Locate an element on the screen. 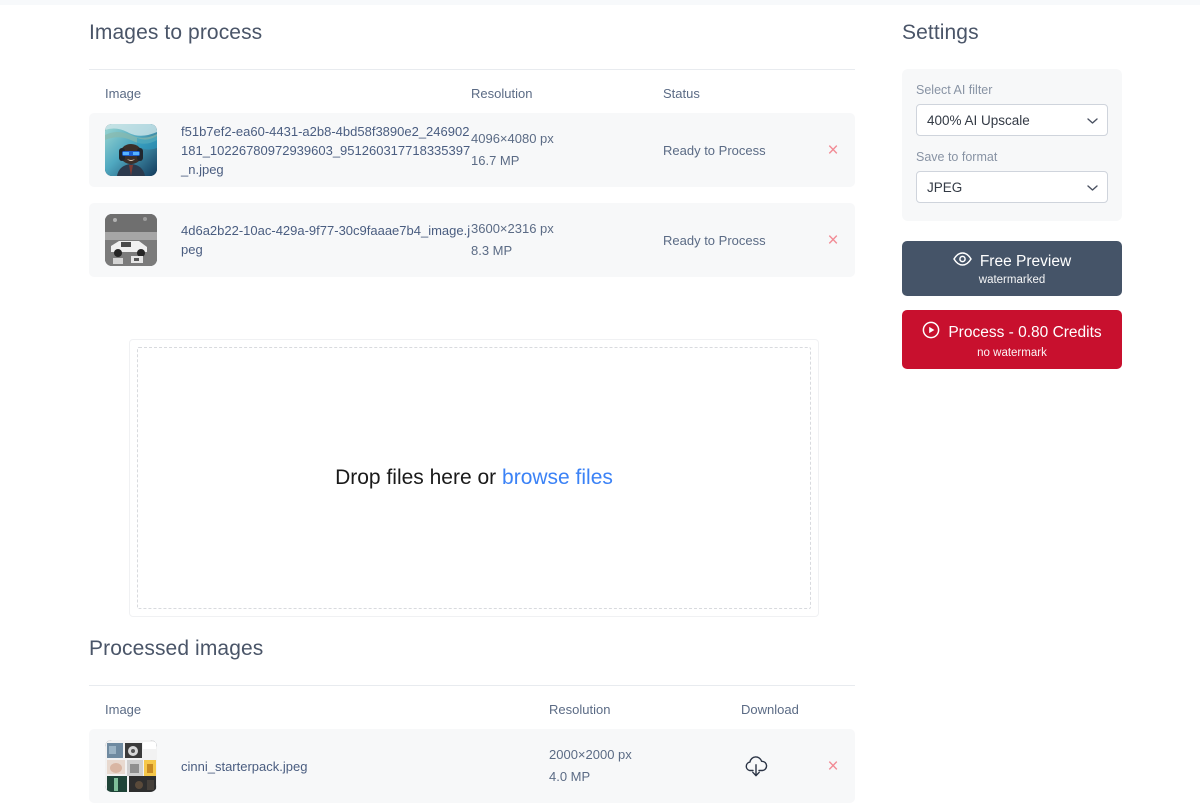 Image resolution: width=1200 pixels, height=803 pixels. process-button-line: Process - 0.80 Credits is located at coordinates (1012, 333).